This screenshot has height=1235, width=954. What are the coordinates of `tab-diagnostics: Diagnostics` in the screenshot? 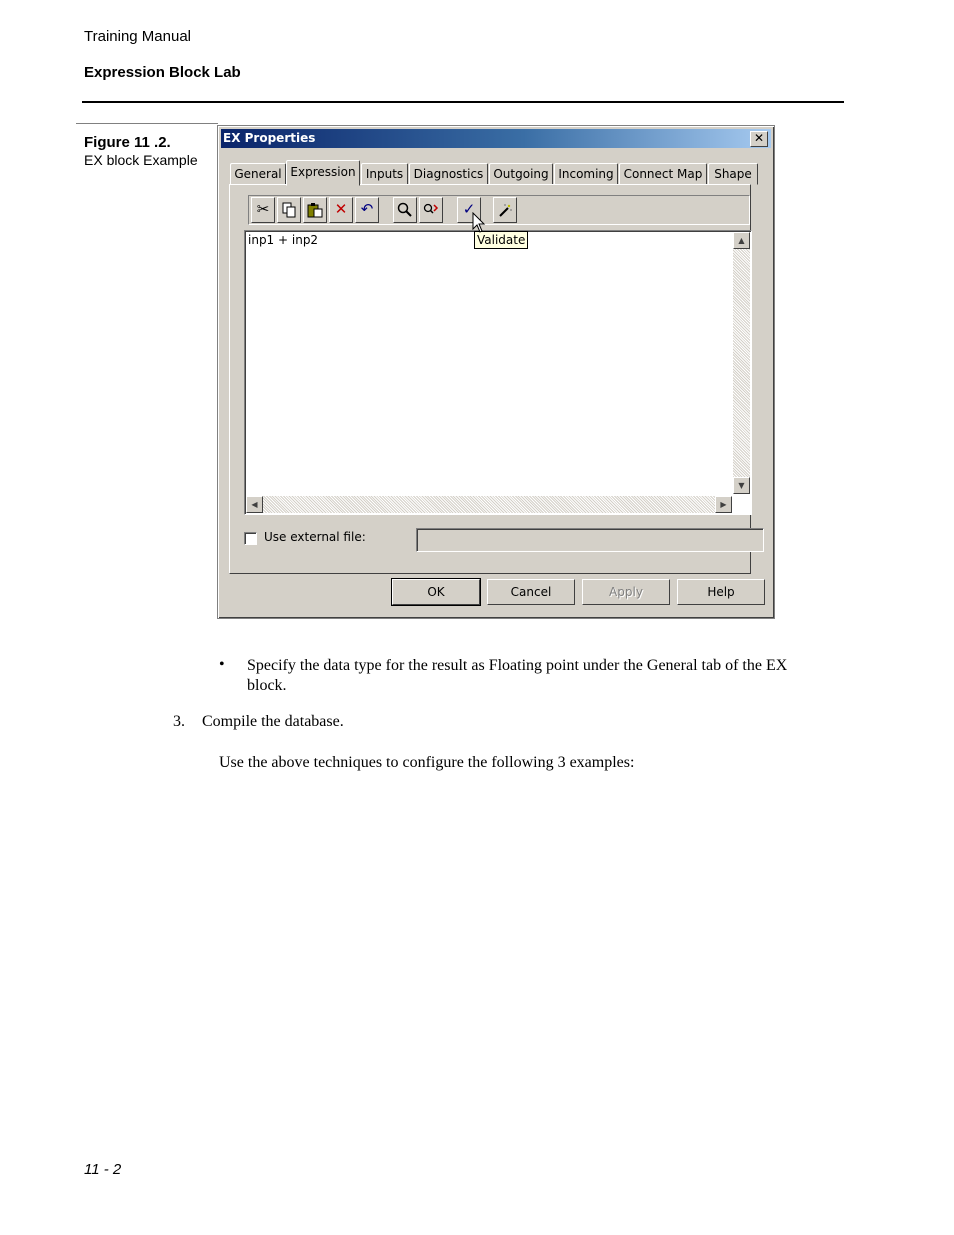 It's located at (448, 174).